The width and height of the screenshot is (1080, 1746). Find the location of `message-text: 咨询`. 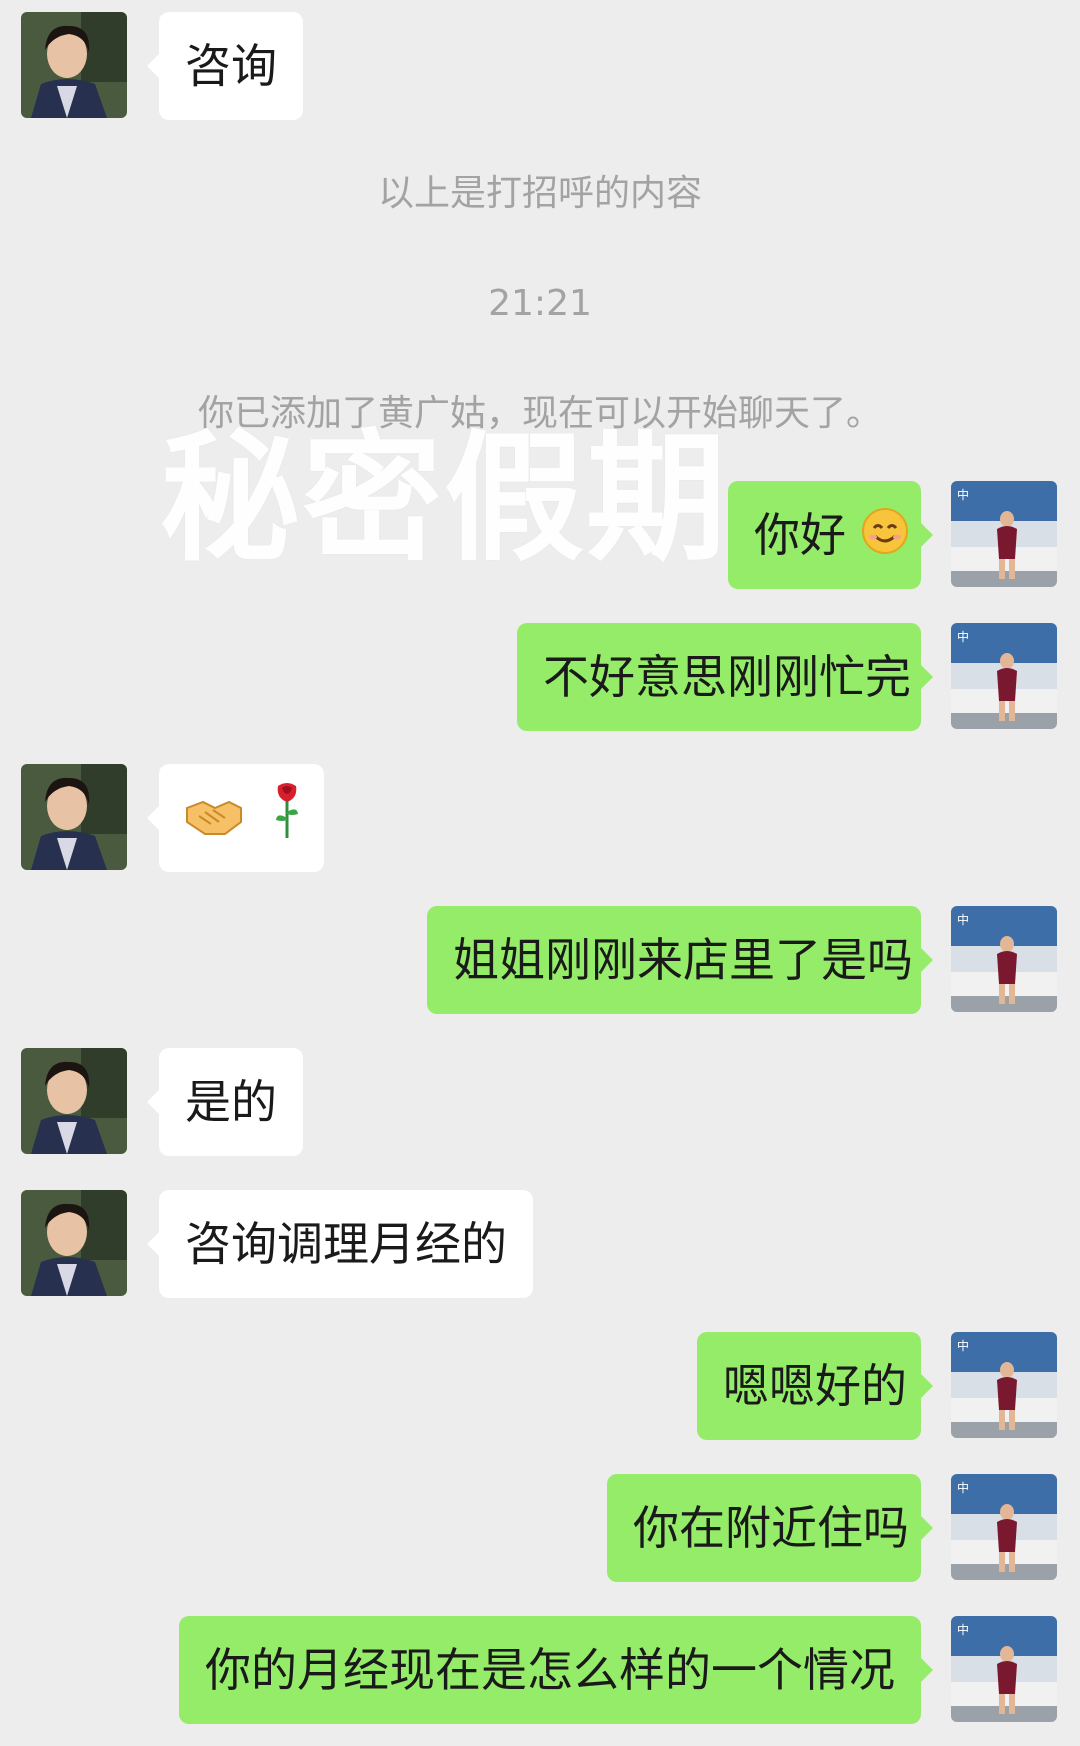

message-text: 咨询 is located at coordinates (231, 66).